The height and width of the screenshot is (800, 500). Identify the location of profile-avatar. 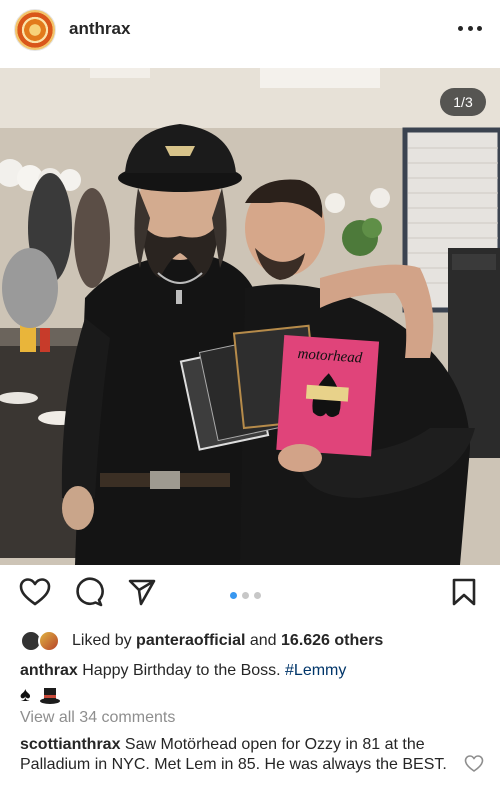
(35, 30).